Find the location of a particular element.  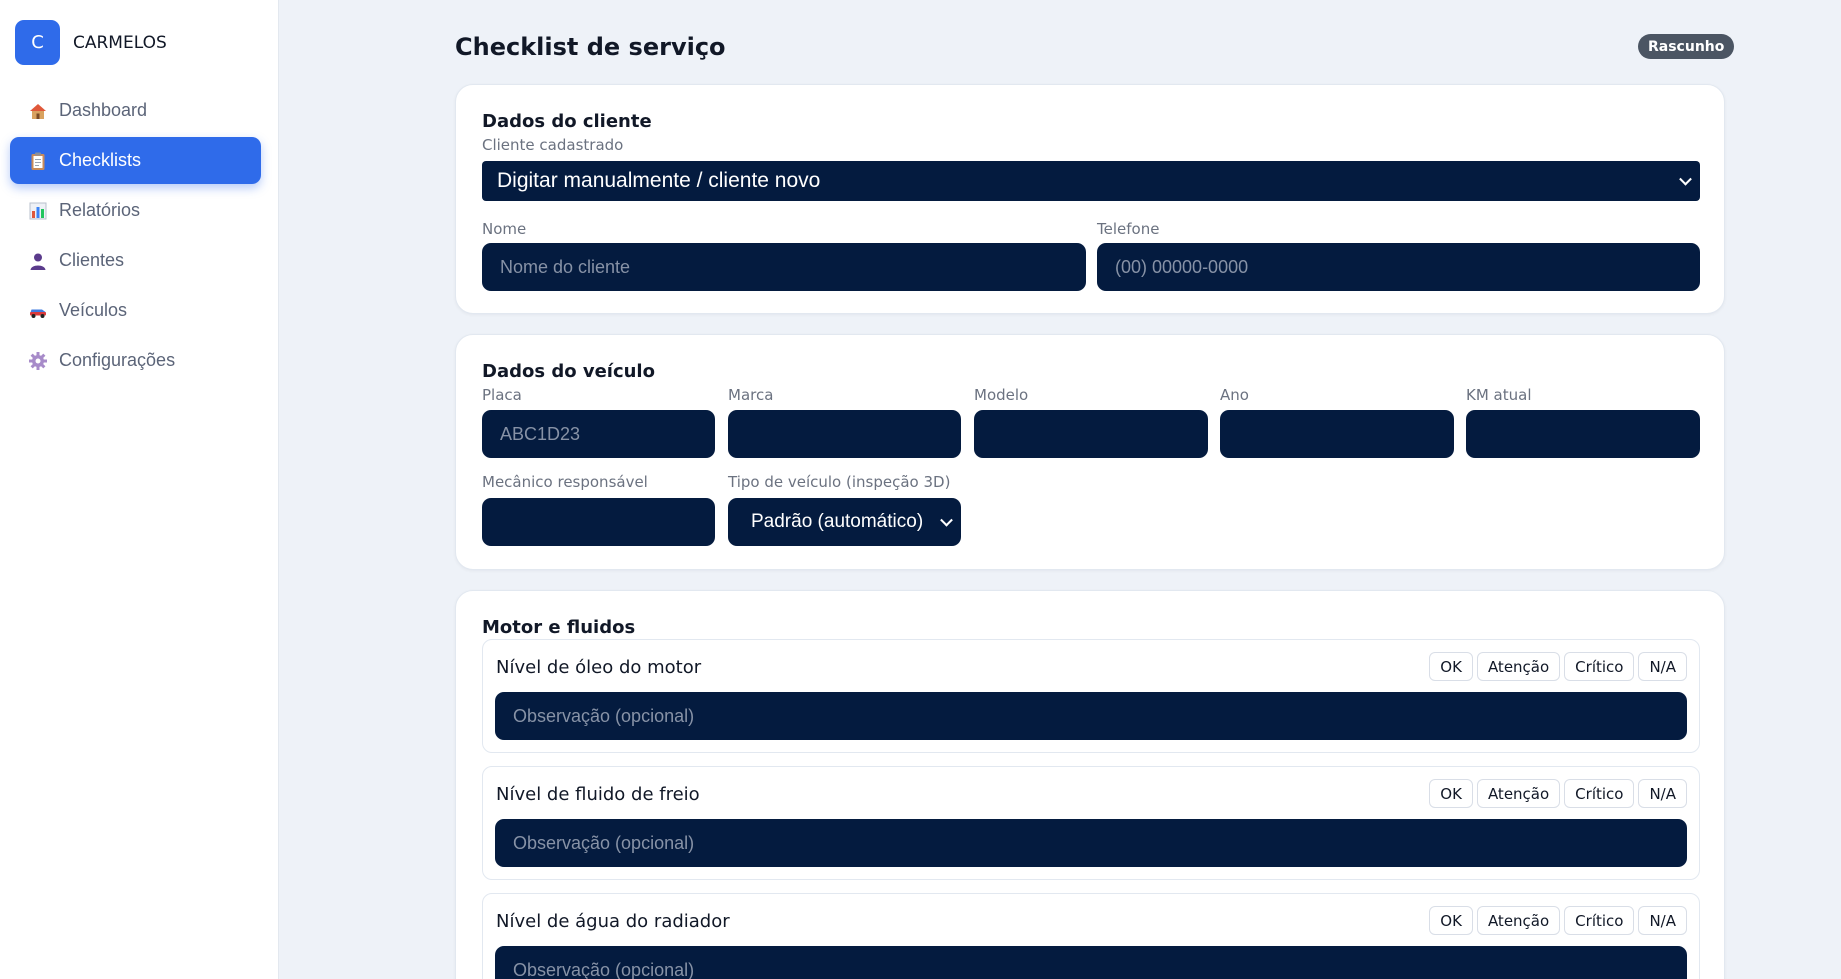

brand-label: Marca is located at coordinates (751, 395).